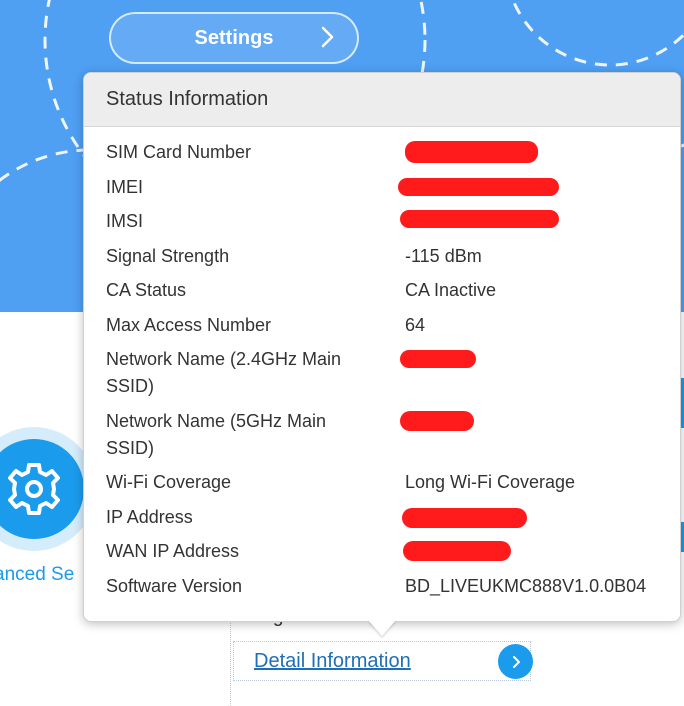 This screenshot has height=706, width=684. I want to click on row-label-max-access: Max Access Number, so click(189, 325).